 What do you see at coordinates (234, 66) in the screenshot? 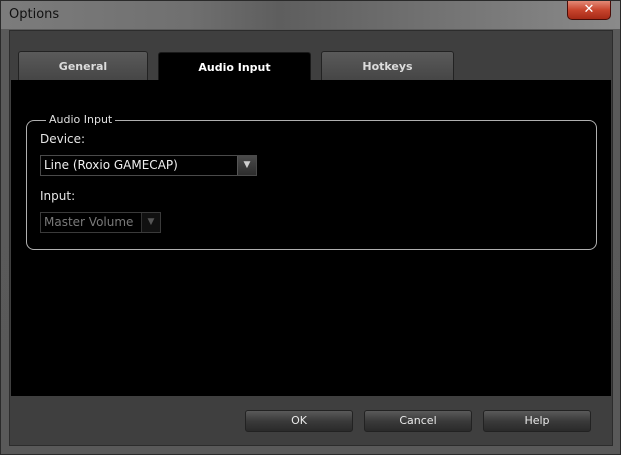
I see `tab-audio-input: Audio Input` at bounding box center [234, 66].